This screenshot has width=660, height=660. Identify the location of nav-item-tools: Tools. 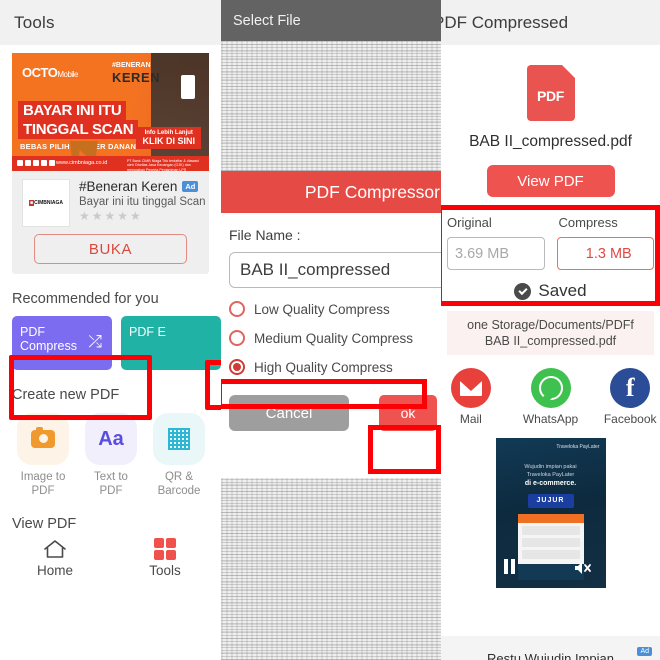
(165, 558).